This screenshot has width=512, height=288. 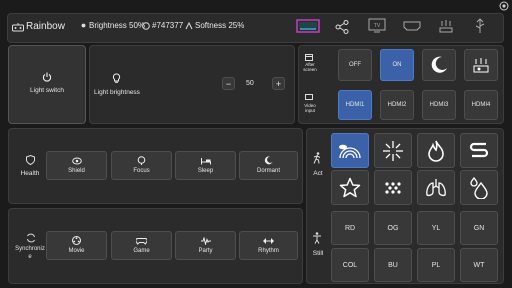 I want to click on wt-label: WT, so click(x=479, y=265).